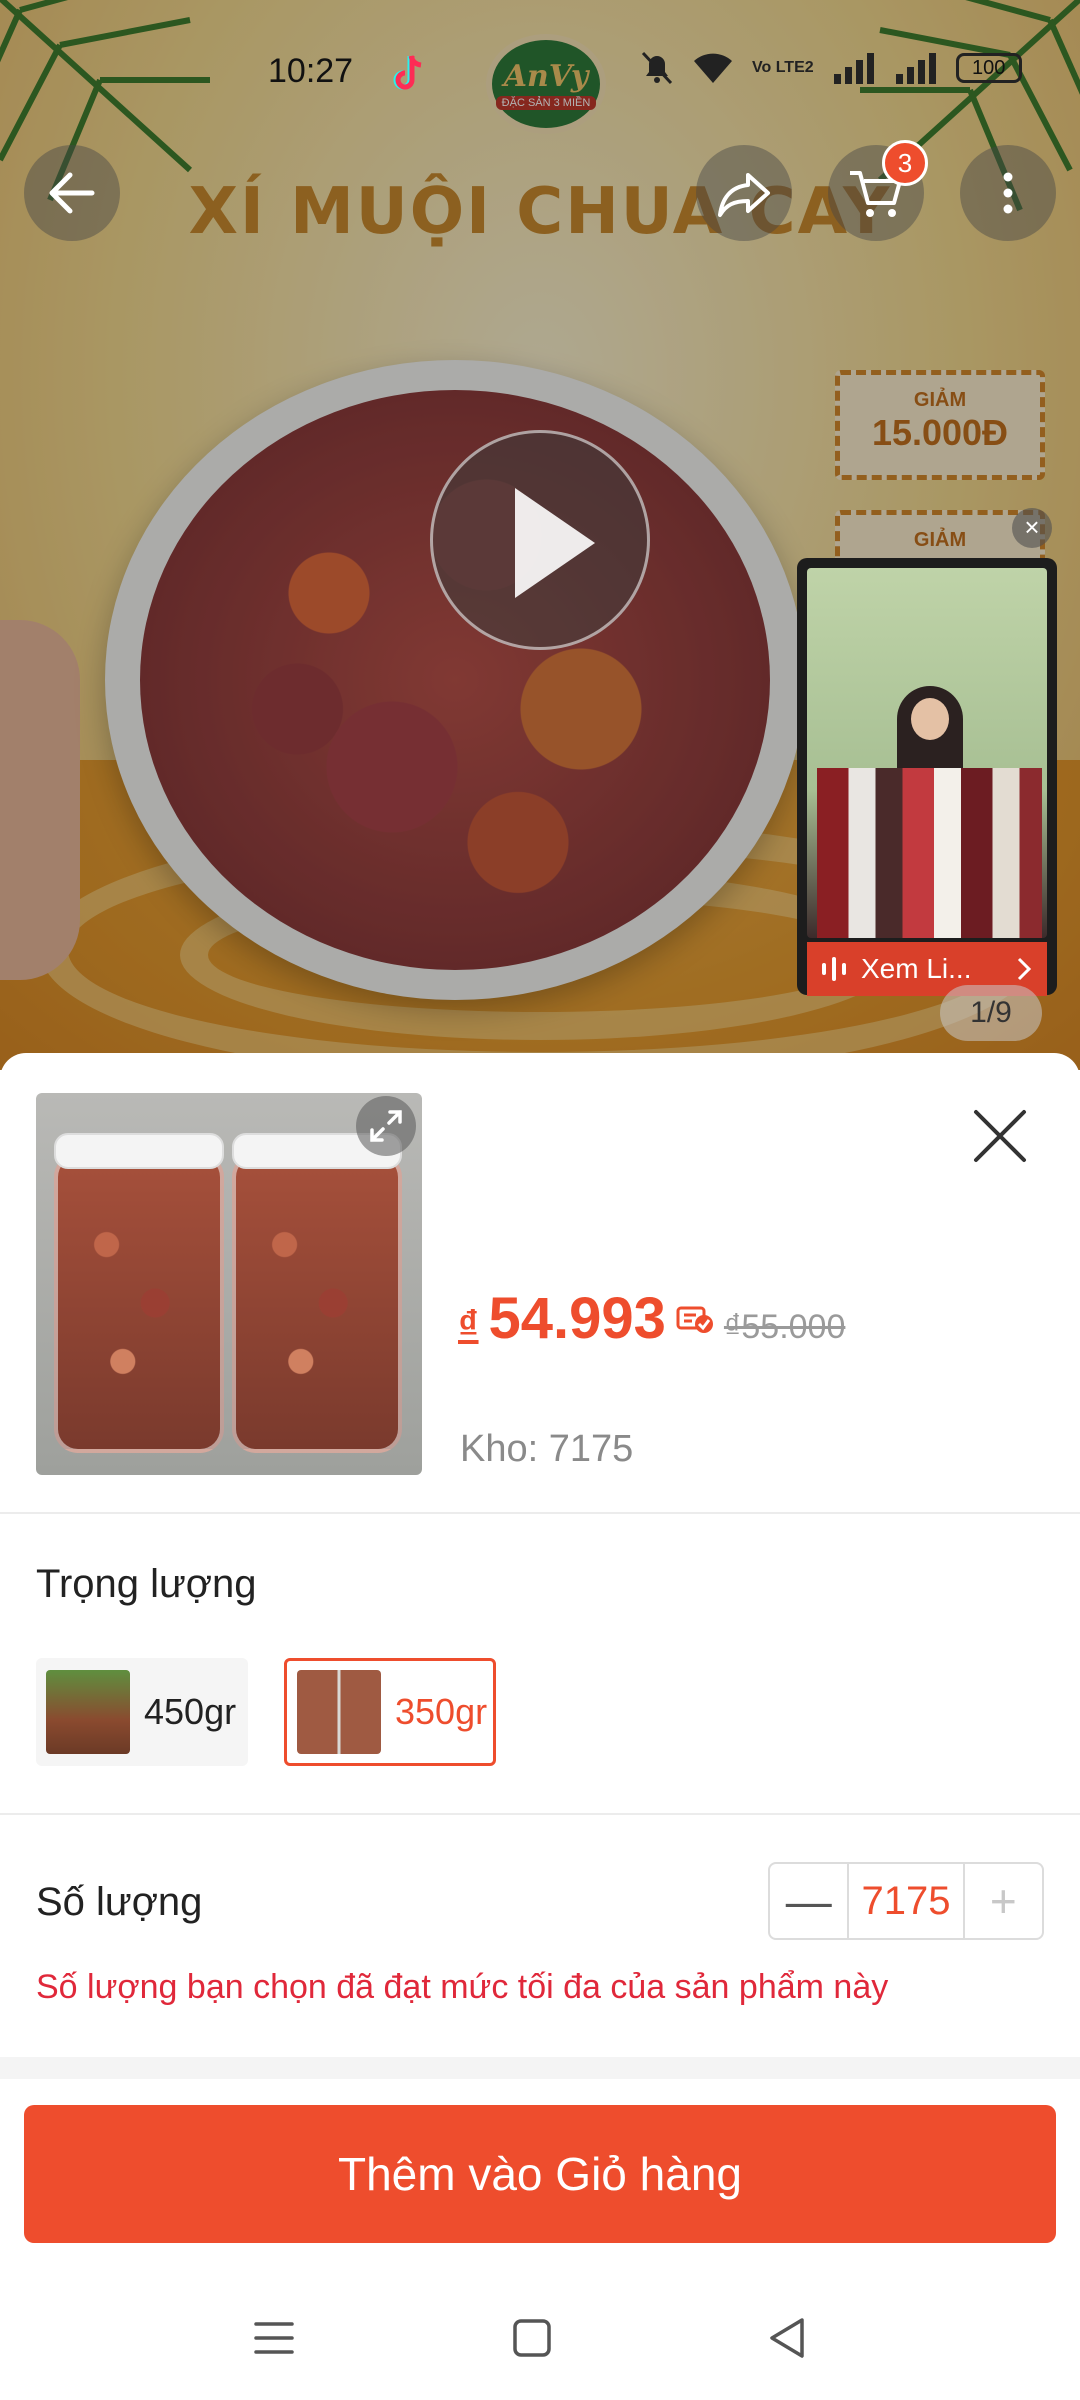  I want to click on variant-label: 450gr, so click(190, 1711).